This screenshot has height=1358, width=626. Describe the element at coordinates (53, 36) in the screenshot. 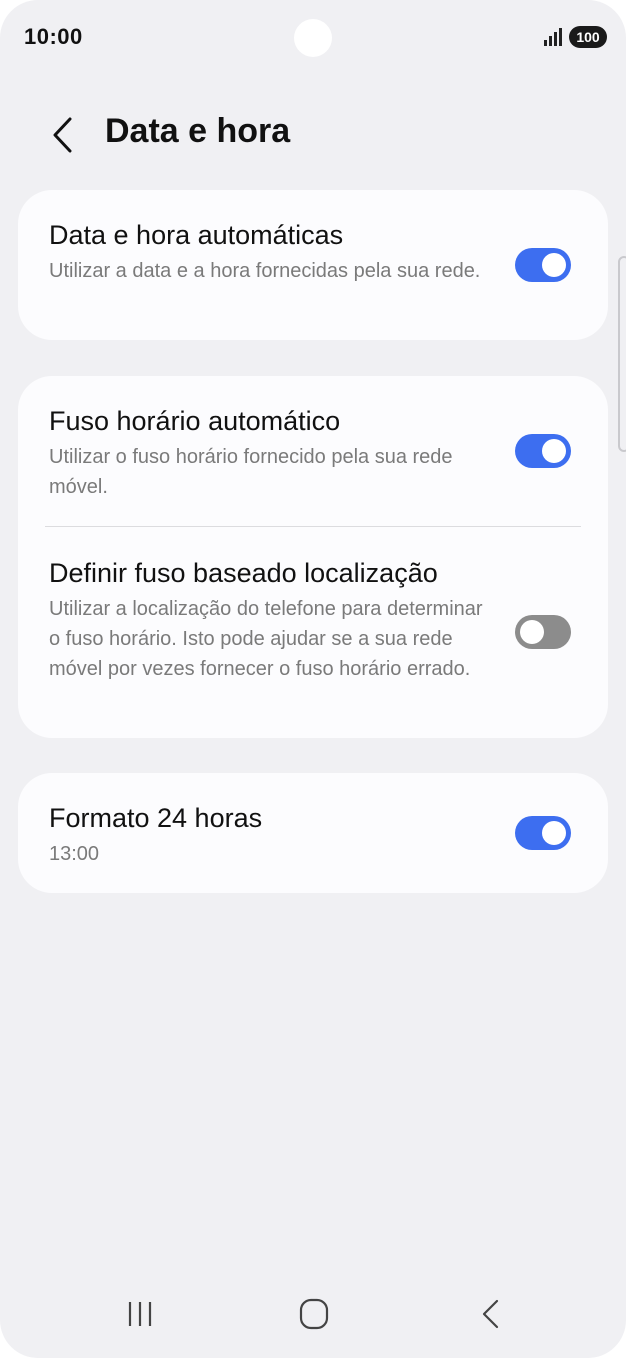

I see `status-time: 10:00` at that location.